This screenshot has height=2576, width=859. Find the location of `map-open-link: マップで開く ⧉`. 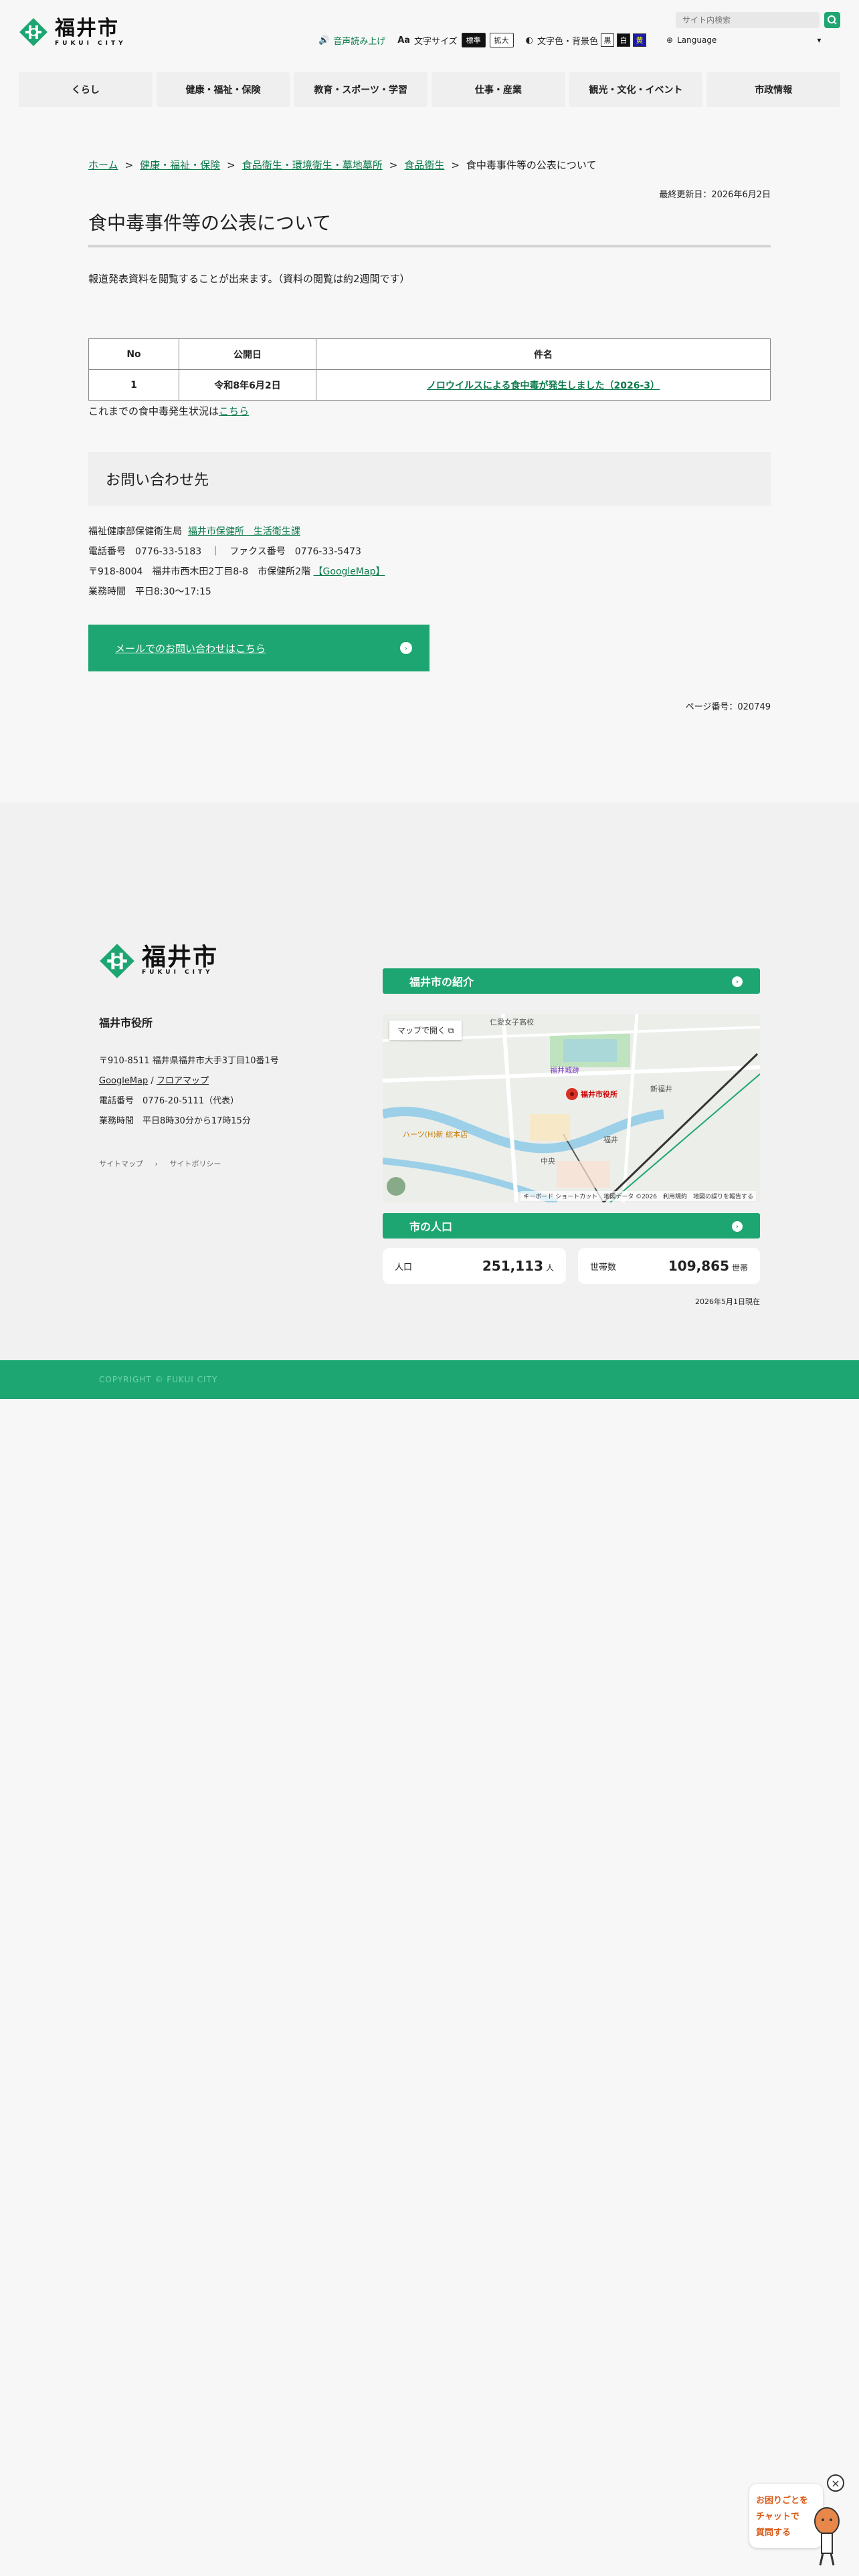

map-open-link: マップで開く ⧉ is located at coordinates (426, 1030).